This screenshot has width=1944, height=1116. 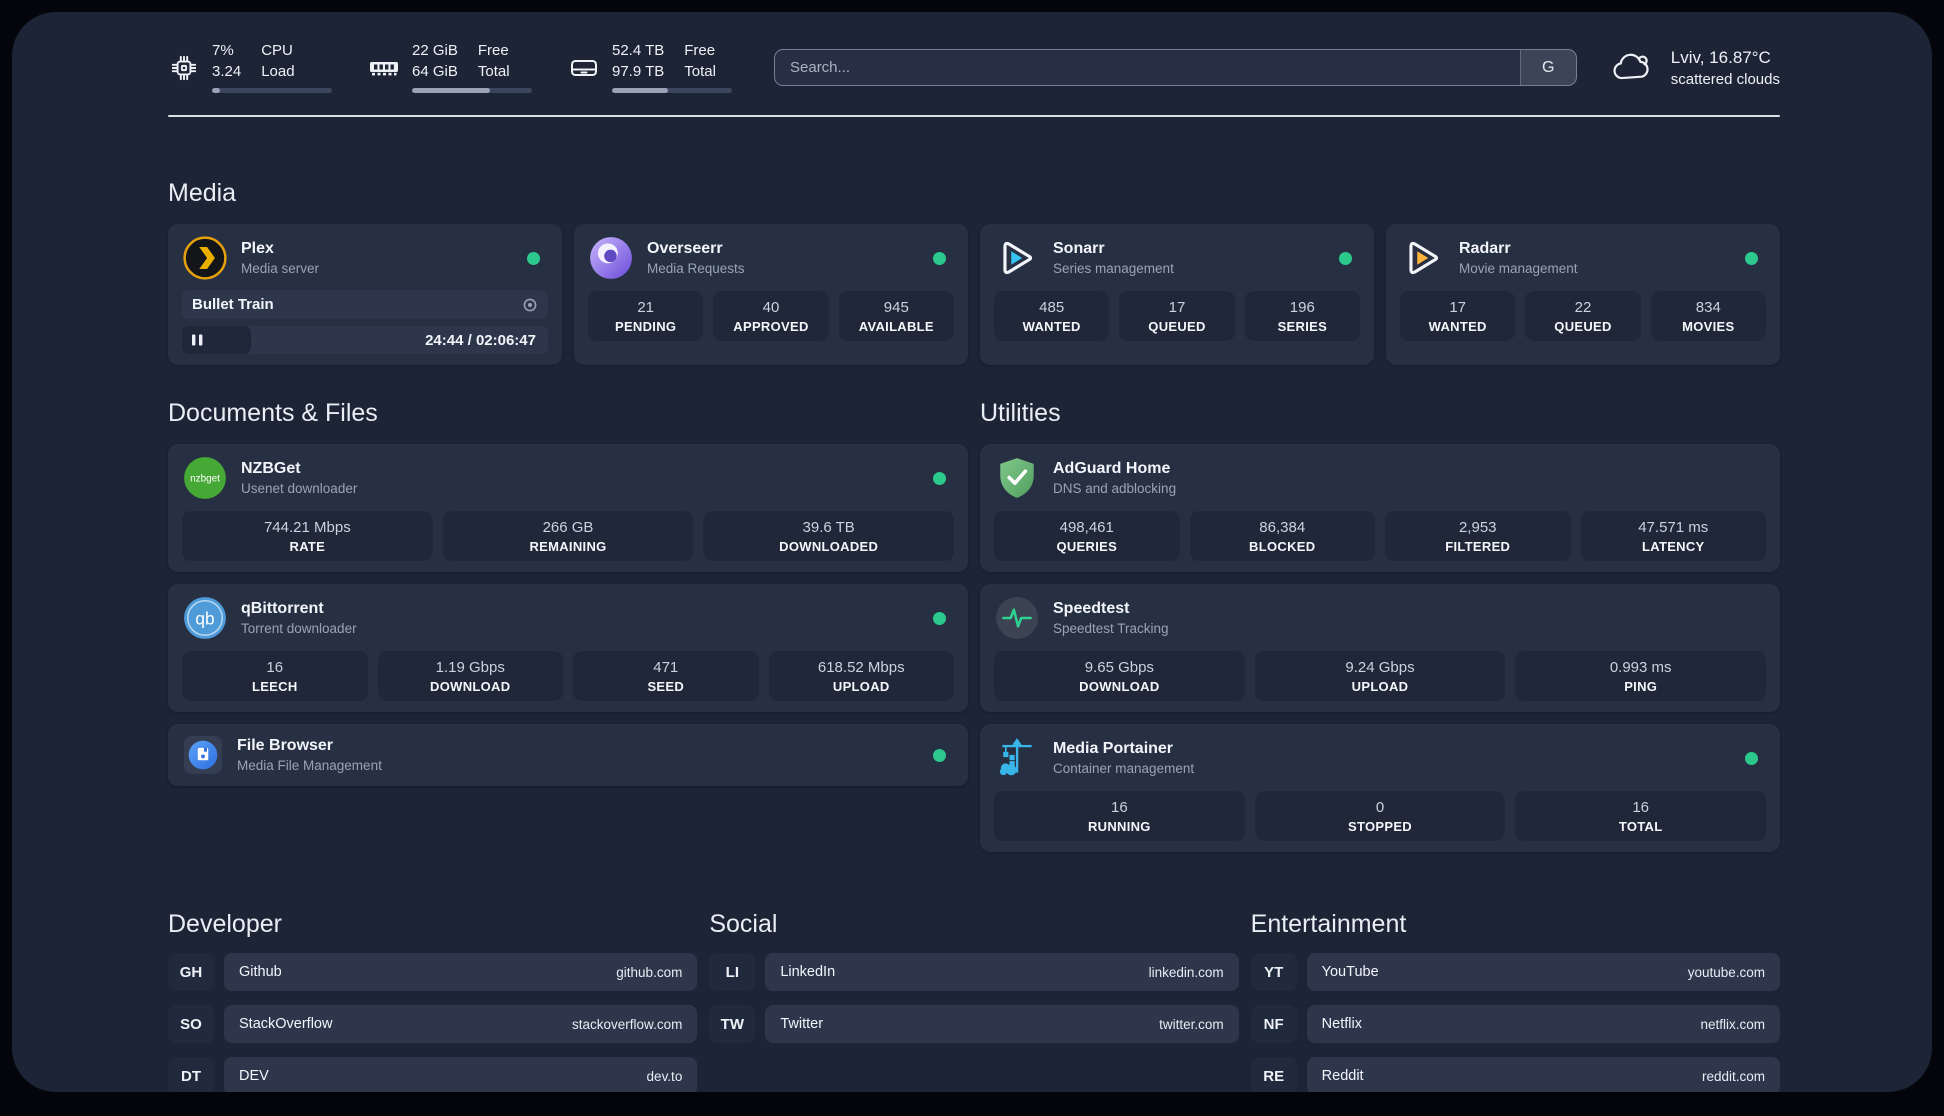 I want to click on link-tag: SO, so click(x=191, y=1024).